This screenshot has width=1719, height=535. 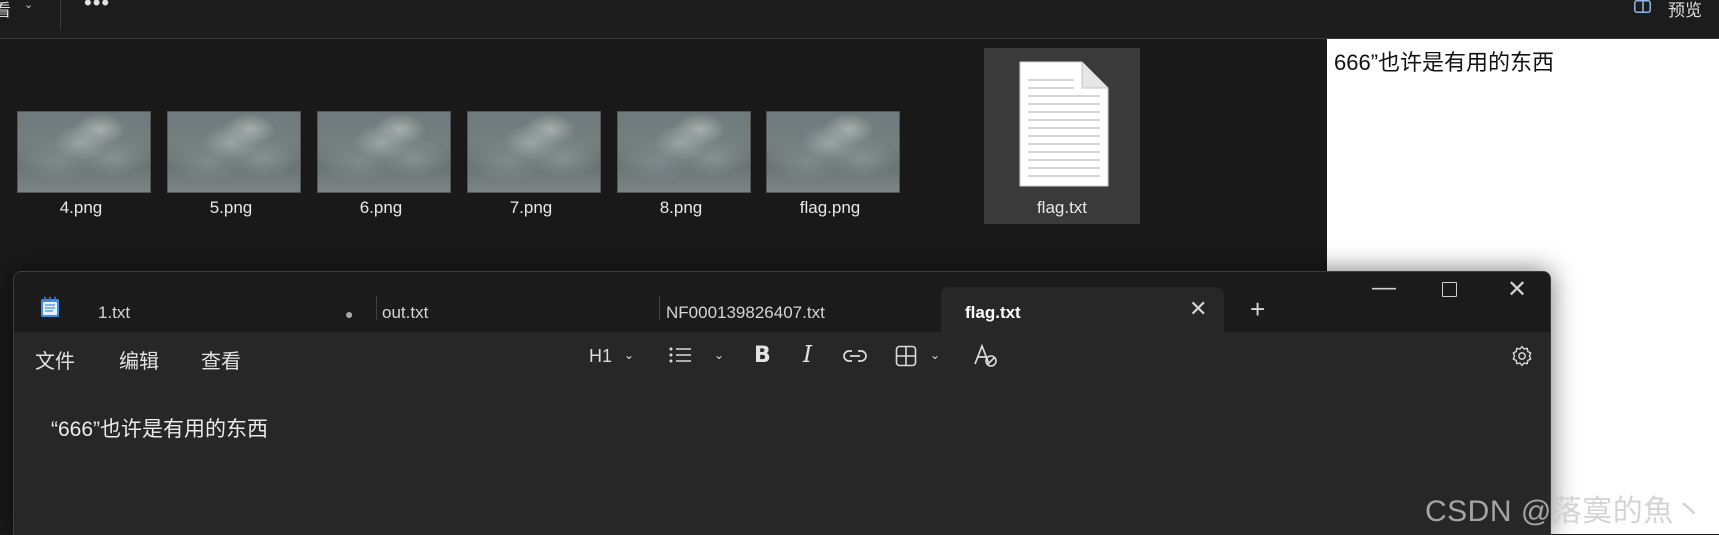 What do you see at coordinates (1384, 288) in the screenshot?
I see `minimize-button: —` at bounding box center [1384, 288].